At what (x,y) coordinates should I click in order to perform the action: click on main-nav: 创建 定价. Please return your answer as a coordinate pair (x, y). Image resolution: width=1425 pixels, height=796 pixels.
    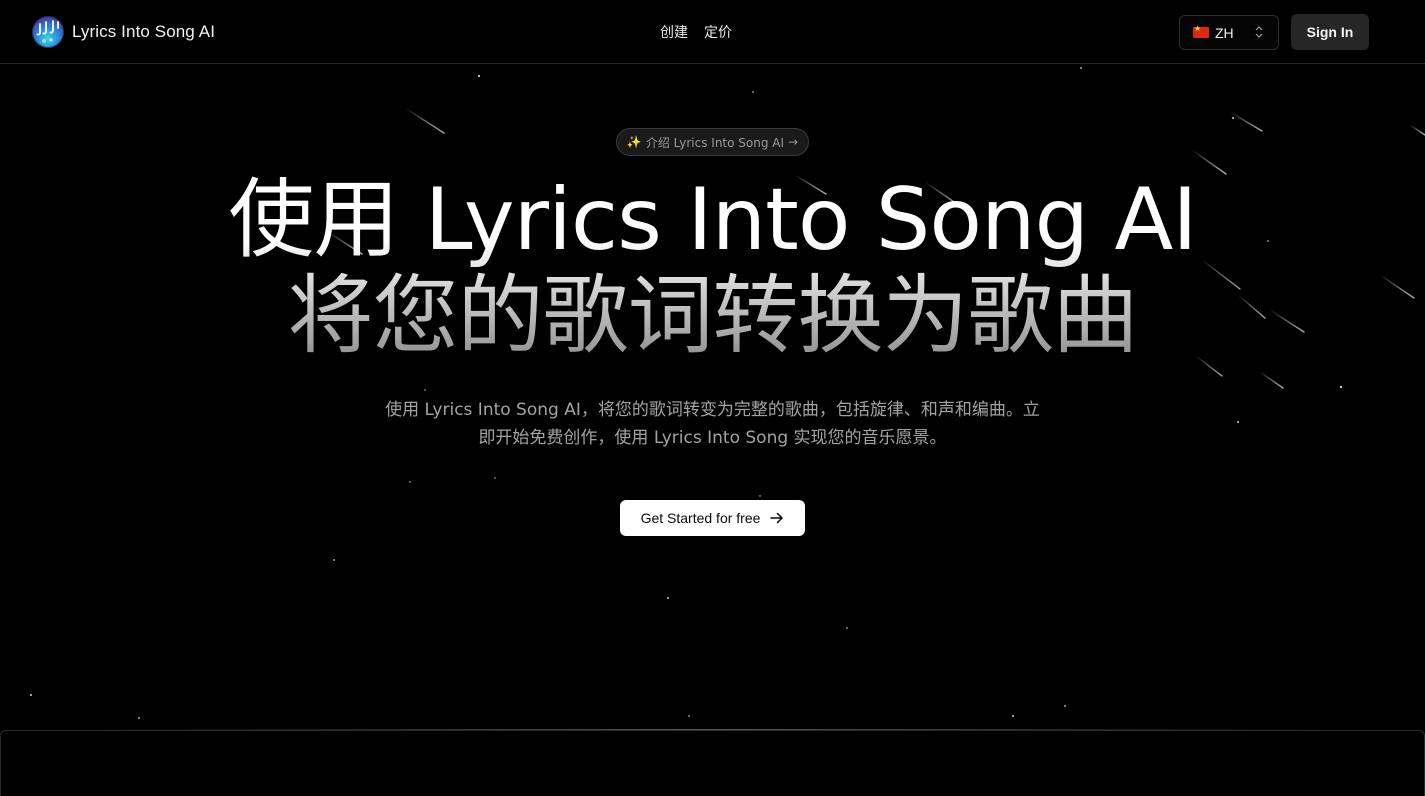
    Looking at the image, I should click on (696, 32).